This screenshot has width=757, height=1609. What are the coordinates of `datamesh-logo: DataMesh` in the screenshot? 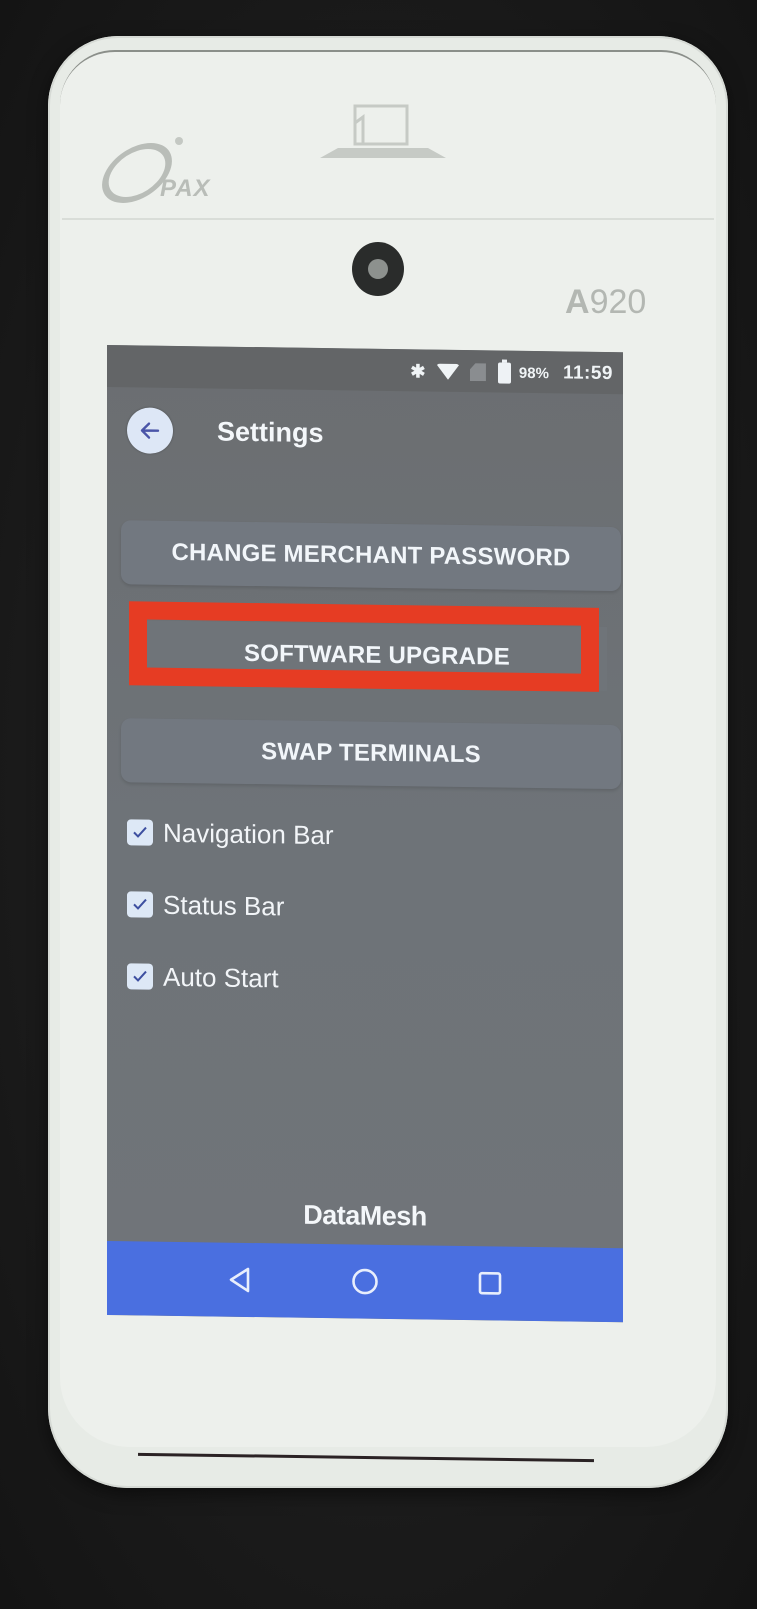 It's located at (365, 1215).